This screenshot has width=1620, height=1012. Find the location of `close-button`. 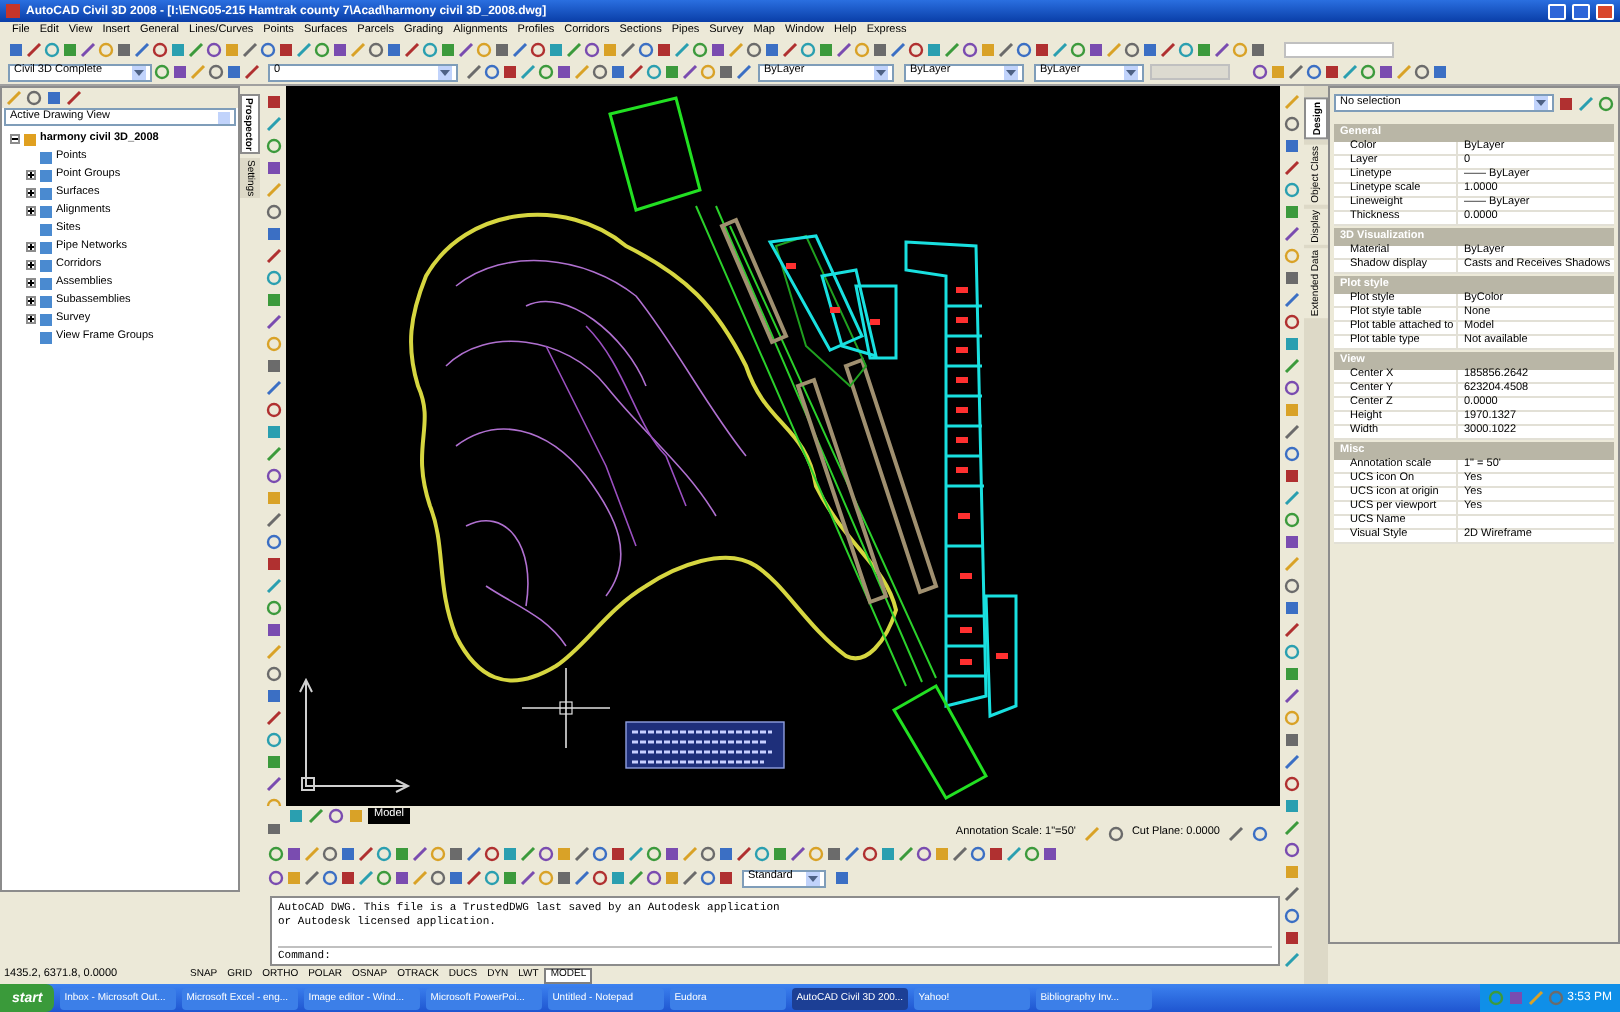

close-button is located at coordinates (1605, 11).